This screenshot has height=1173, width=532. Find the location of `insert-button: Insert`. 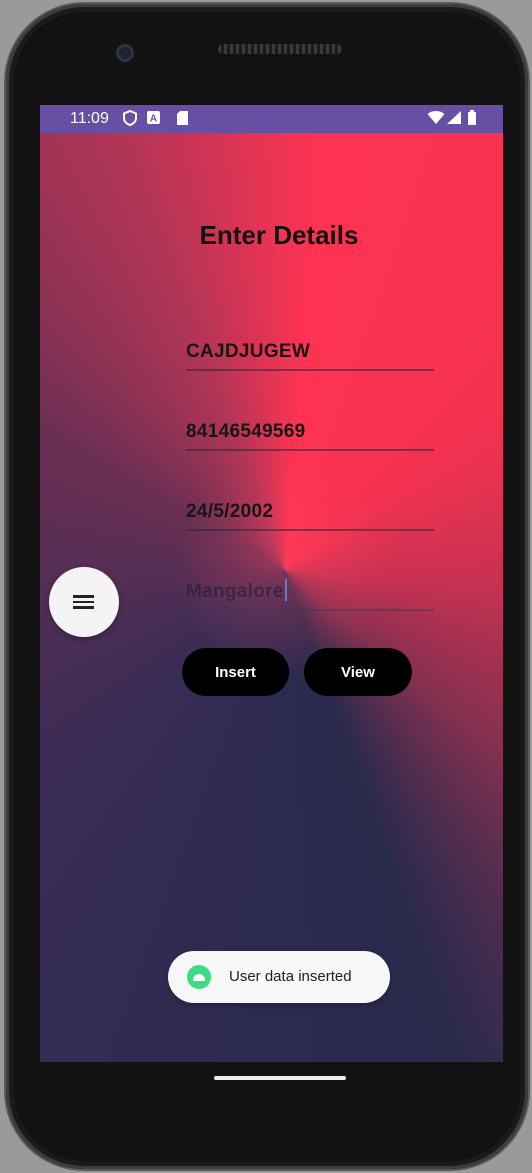

insert-button: Insert is located at coordinates (235, 672).